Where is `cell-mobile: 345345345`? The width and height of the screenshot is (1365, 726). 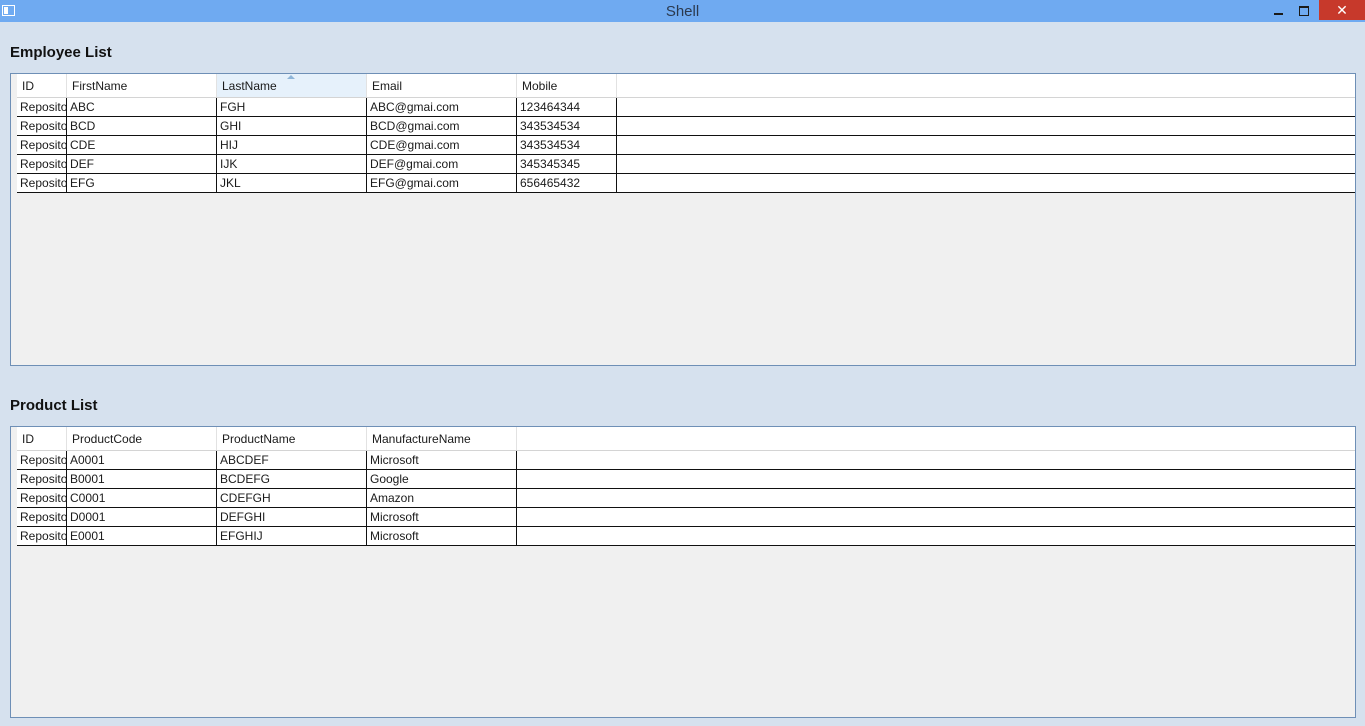
cell-mobile: 345345345 is located at coordinates (567, 164).